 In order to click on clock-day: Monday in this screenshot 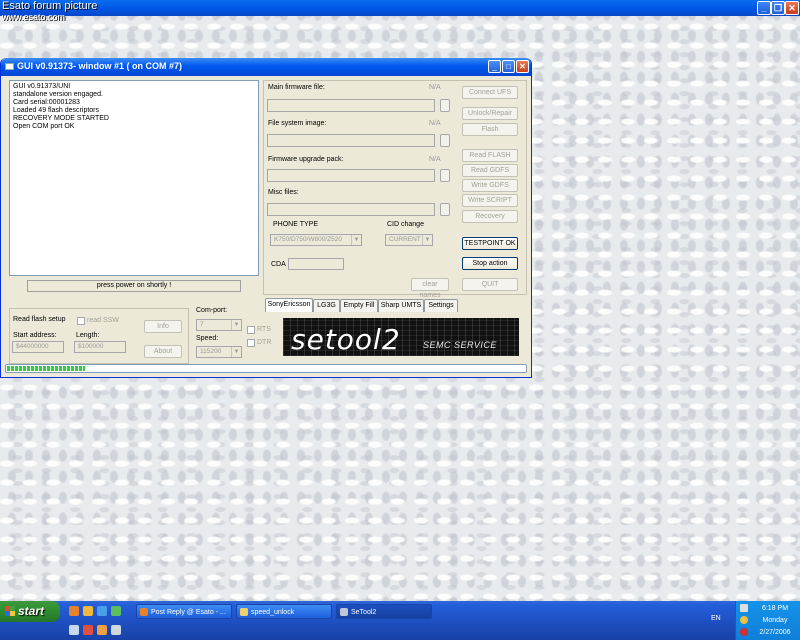, I will do `click(775, 620)`.